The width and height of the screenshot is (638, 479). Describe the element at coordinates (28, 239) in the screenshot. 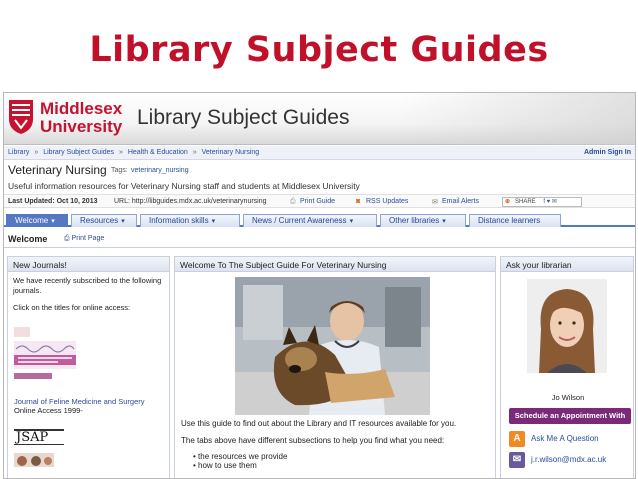

I see `page-title: Welcome` at that location.